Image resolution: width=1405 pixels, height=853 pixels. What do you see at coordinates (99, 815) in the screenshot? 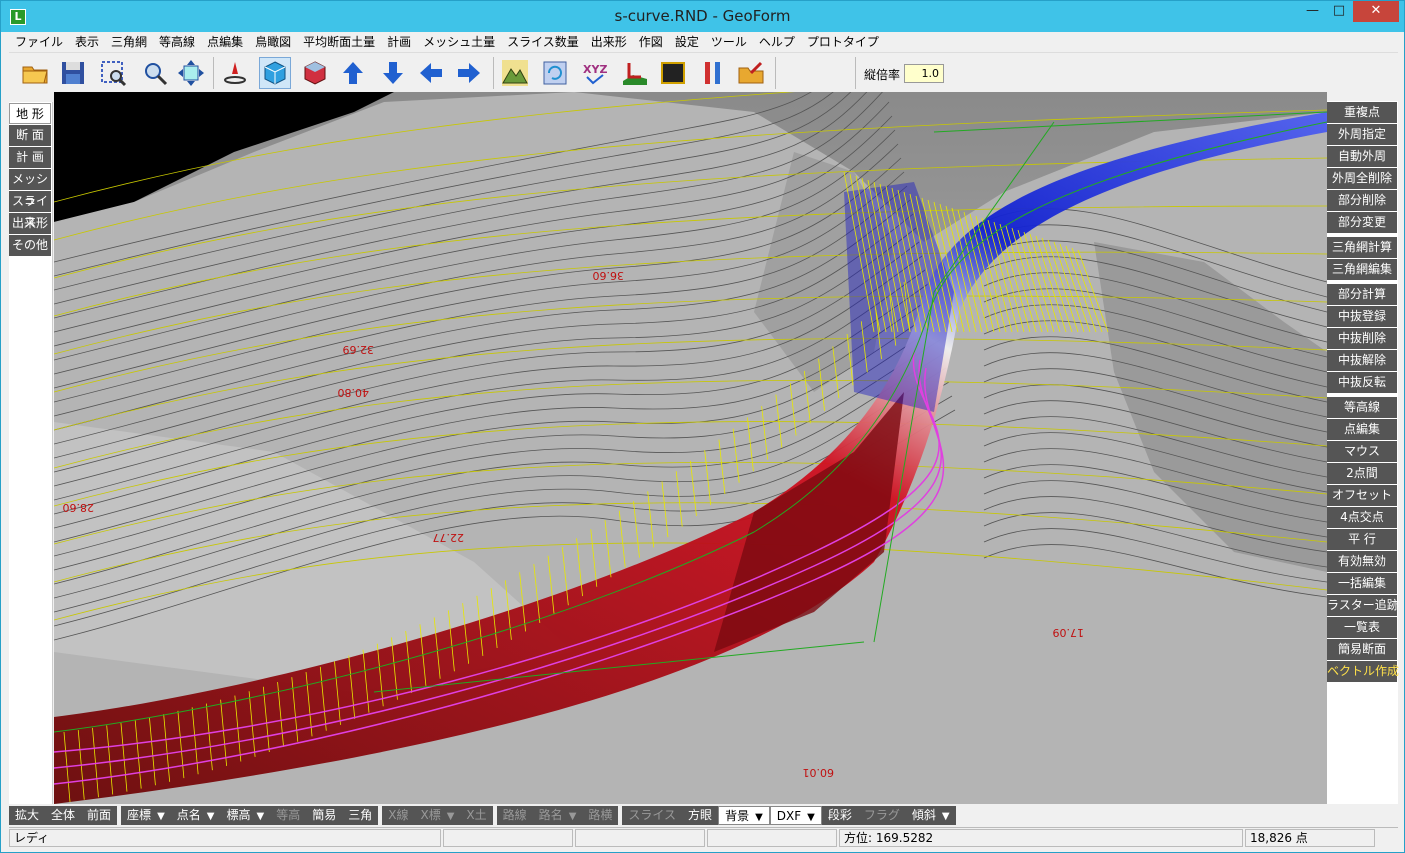
I see `toggle-button: 前面` at bounding box center [99, 815].